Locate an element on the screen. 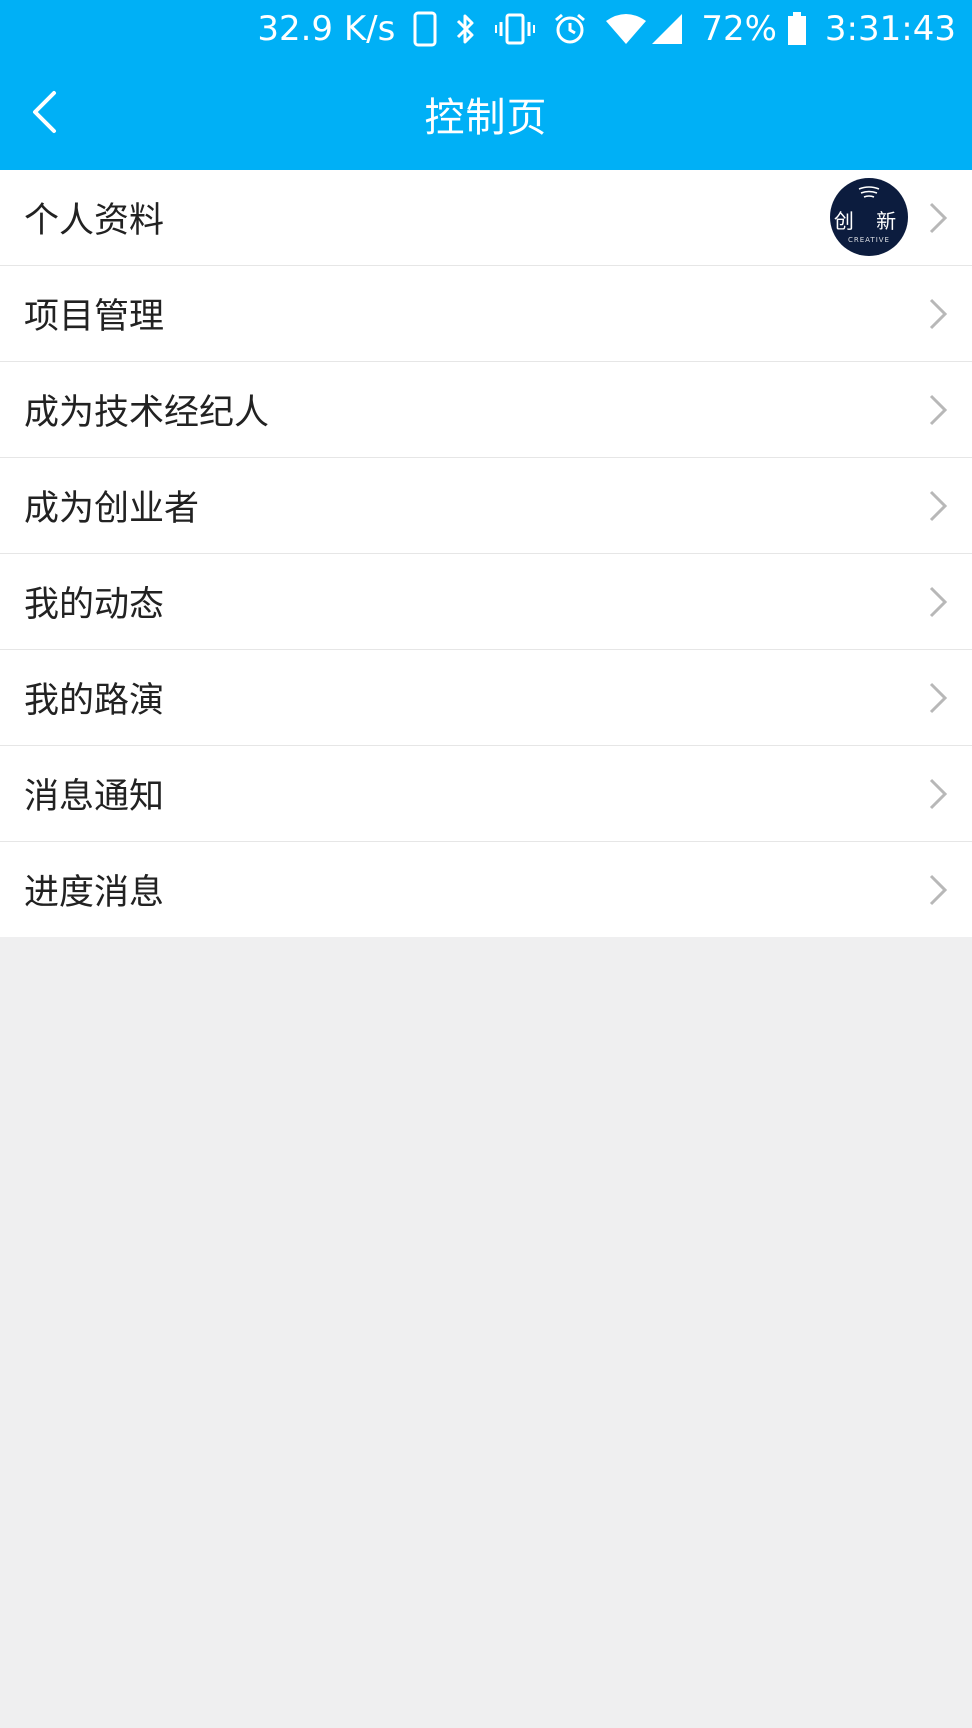  menu-item-my-roadshow: 我的路演 is located at coordinates (486, 698).